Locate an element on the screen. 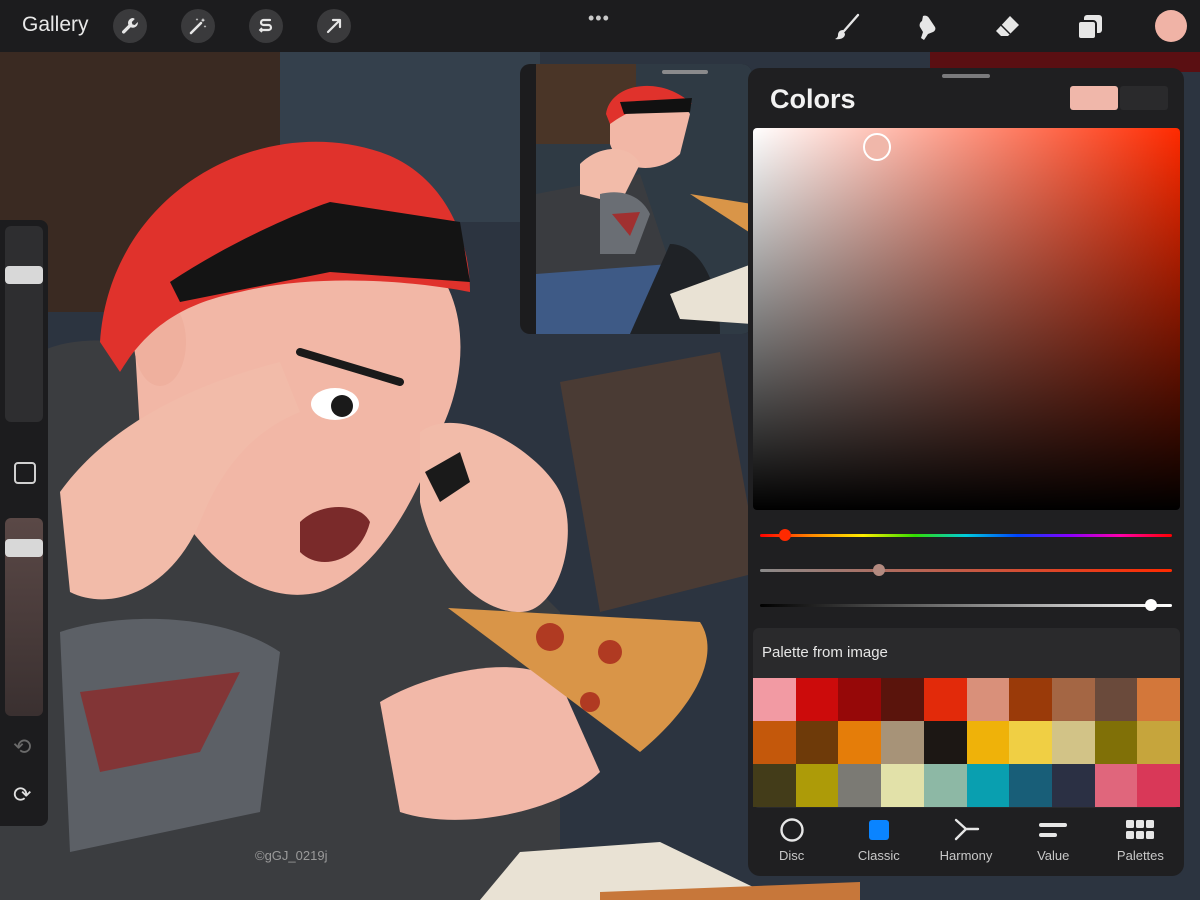 The width and height of the screenshot is (1200, 900). color-picker-handle is located at coordinates (876, 147).